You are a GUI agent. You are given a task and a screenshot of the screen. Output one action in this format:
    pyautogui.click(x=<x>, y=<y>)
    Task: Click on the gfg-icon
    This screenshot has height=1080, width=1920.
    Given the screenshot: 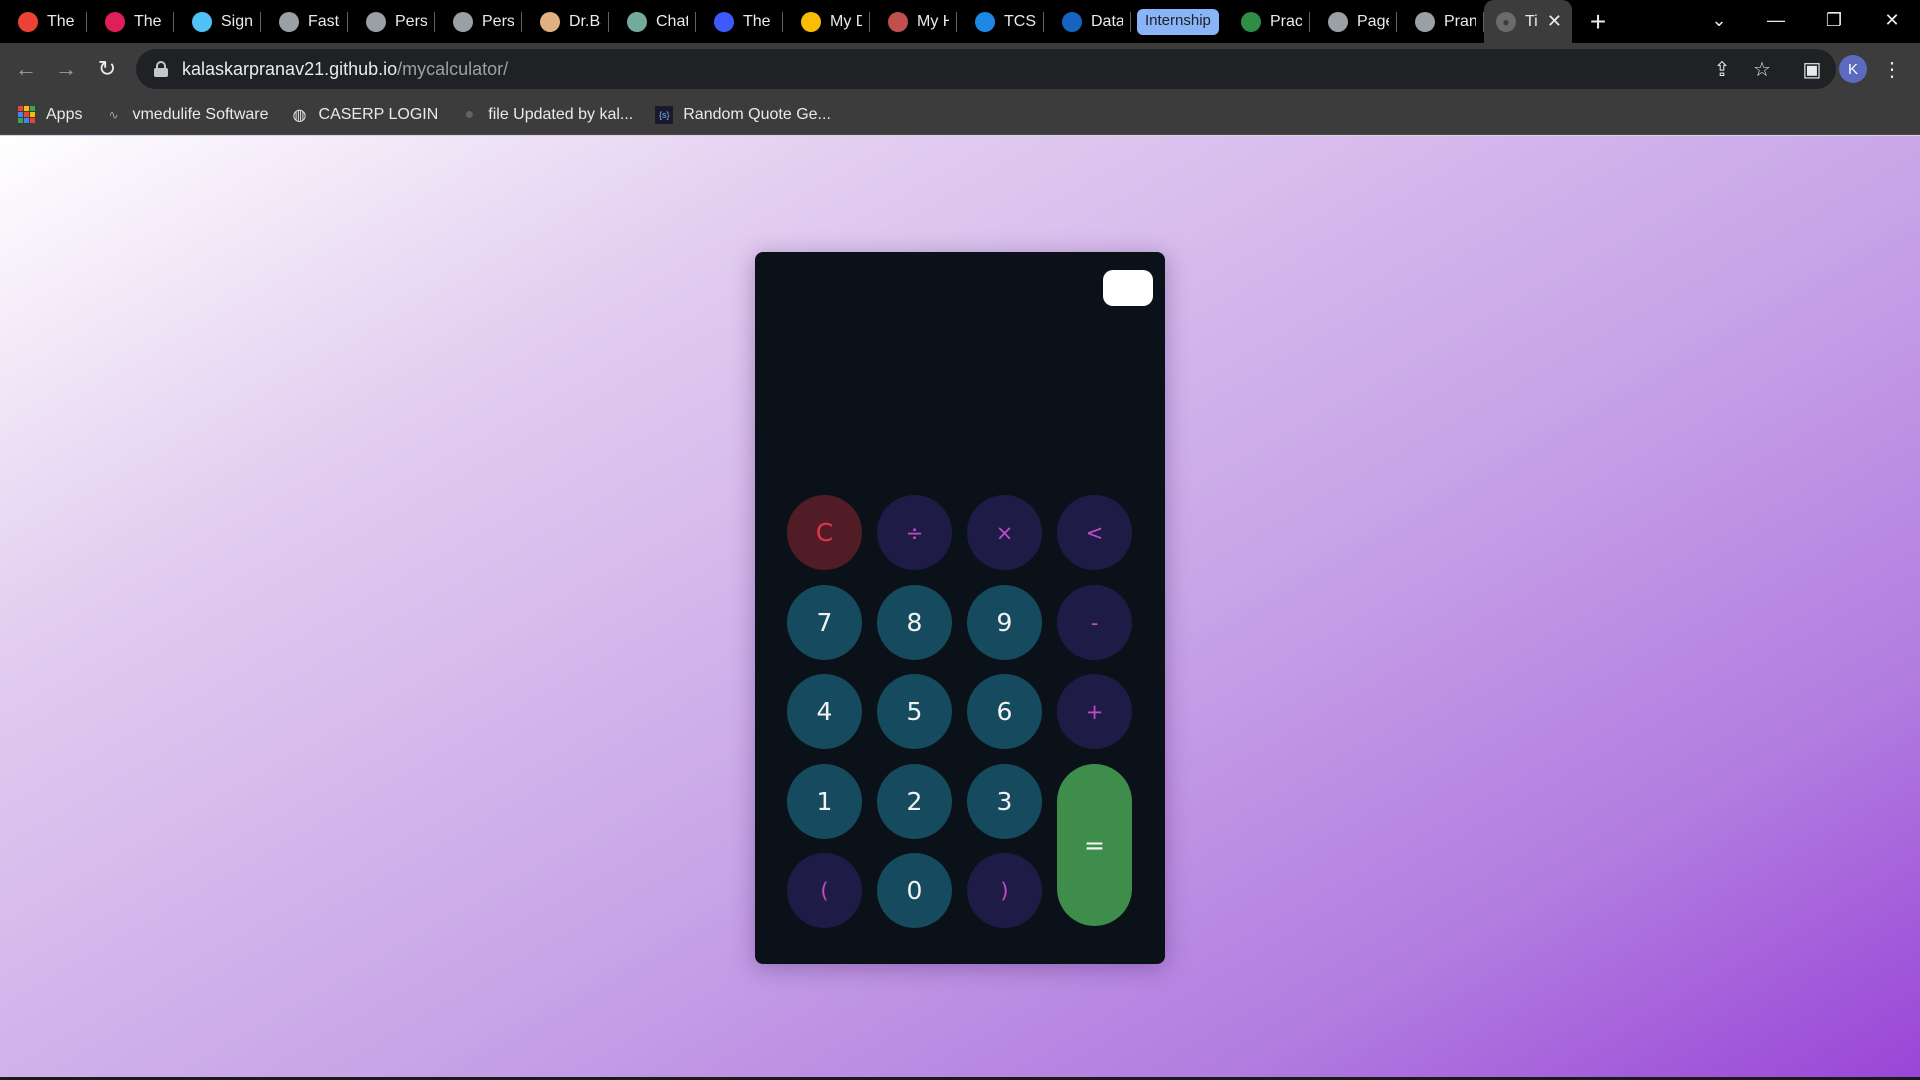 What is the action you would take?
    pyautogui.click(x=1251, y=21)
    